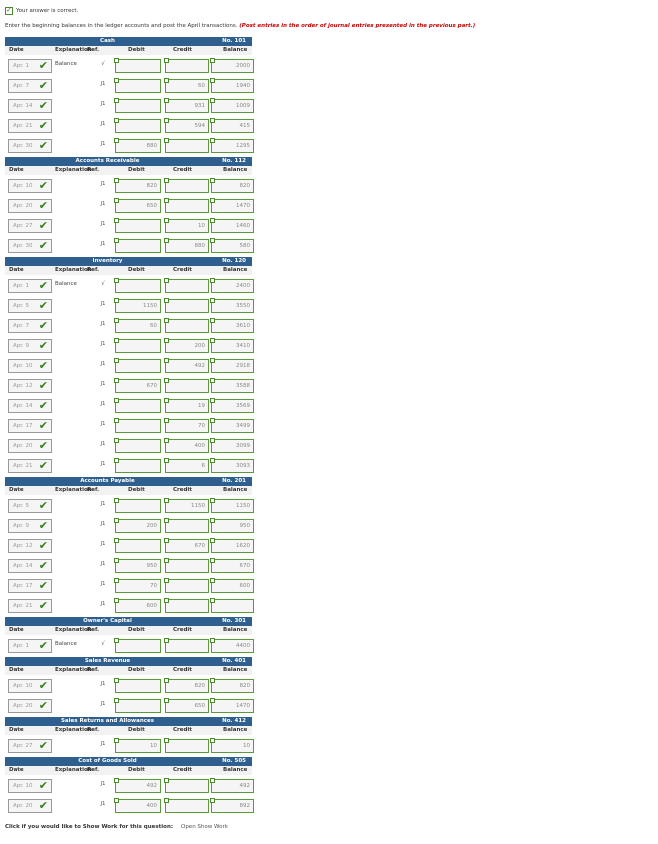 The image size is (658, 844). What do you see at coordinates (232, 305) in the screenshot?
I see `balance-input: 3550` at bounding box center [232, 305].